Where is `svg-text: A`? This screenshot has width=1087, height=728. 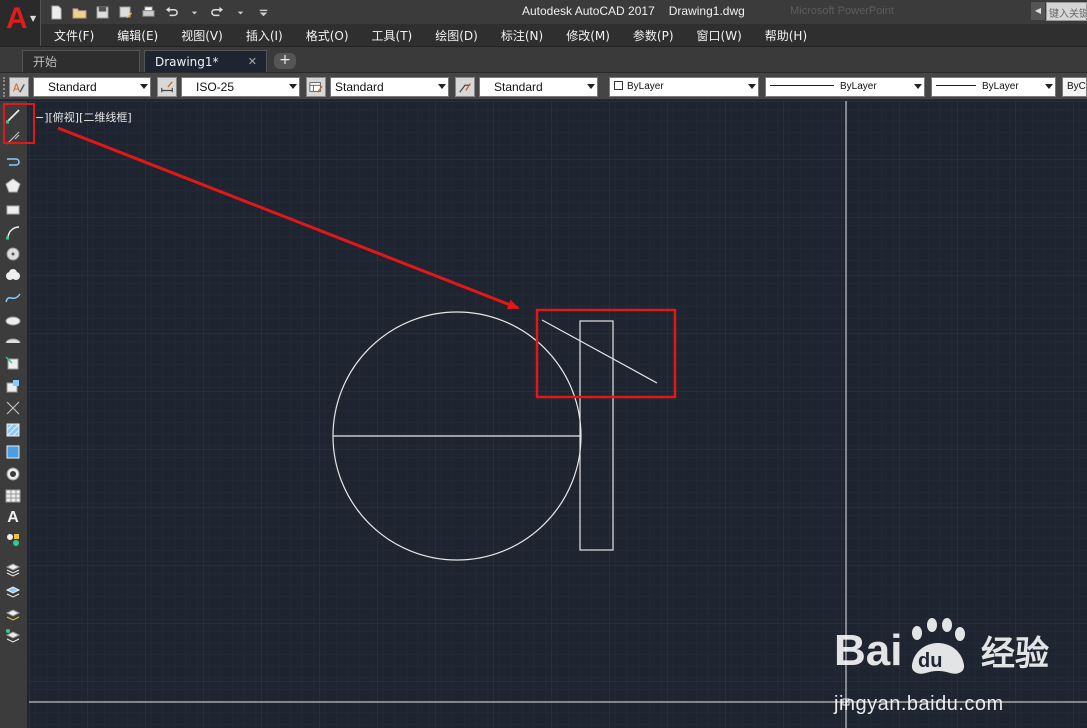 svg-text: A is located at coordinates (17, 88).